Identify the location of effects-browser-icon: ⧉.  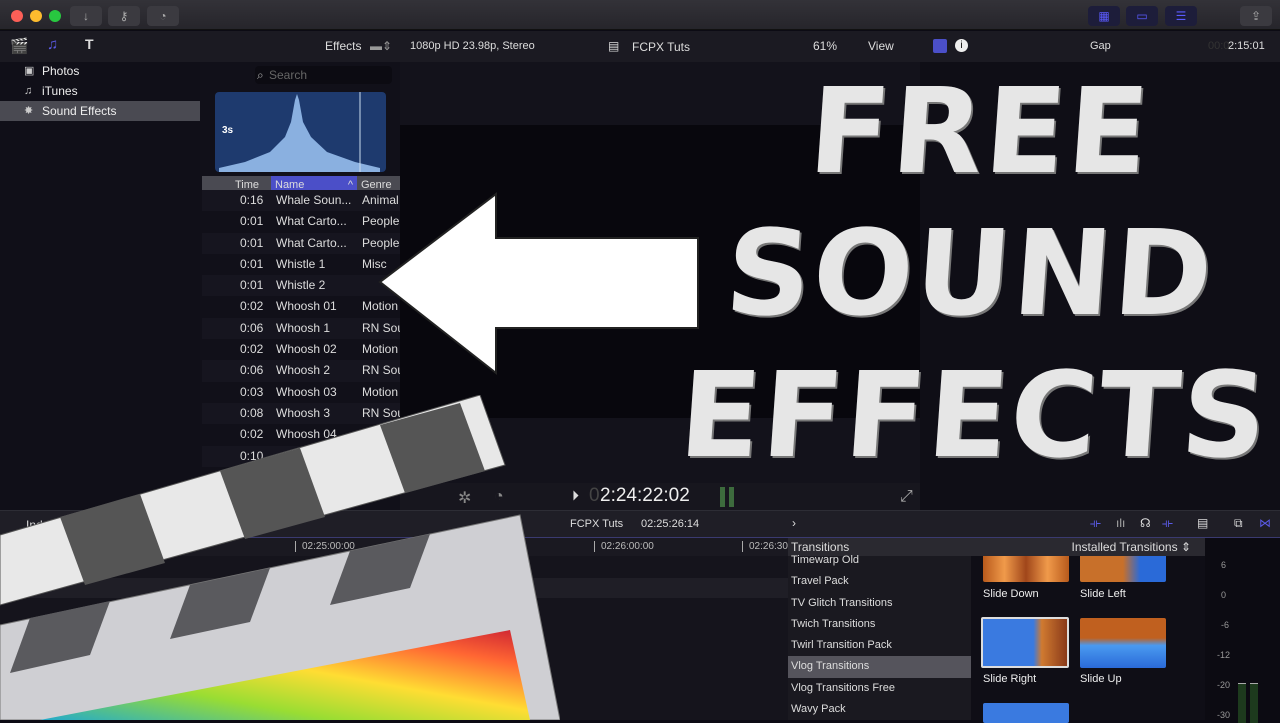
(1238, 523).